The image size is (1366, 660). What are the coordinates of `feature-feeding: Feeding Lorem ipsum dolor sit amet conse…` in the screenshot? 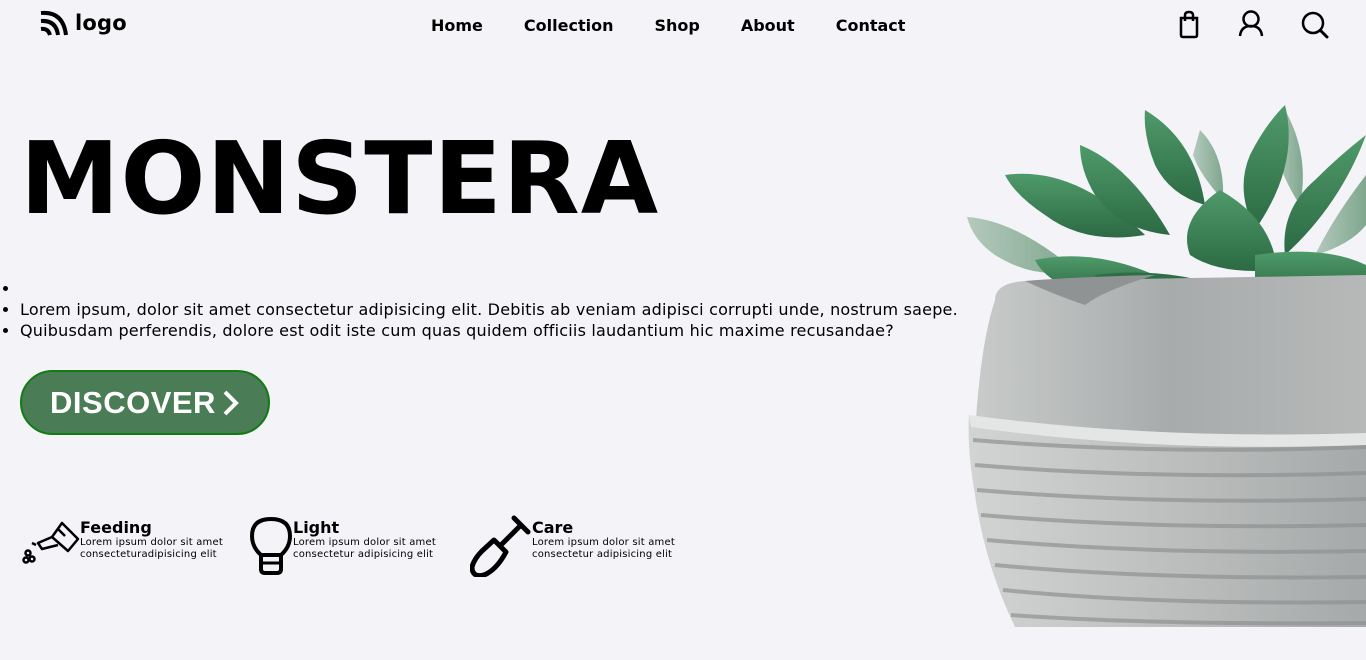 It's located at (126, 540).